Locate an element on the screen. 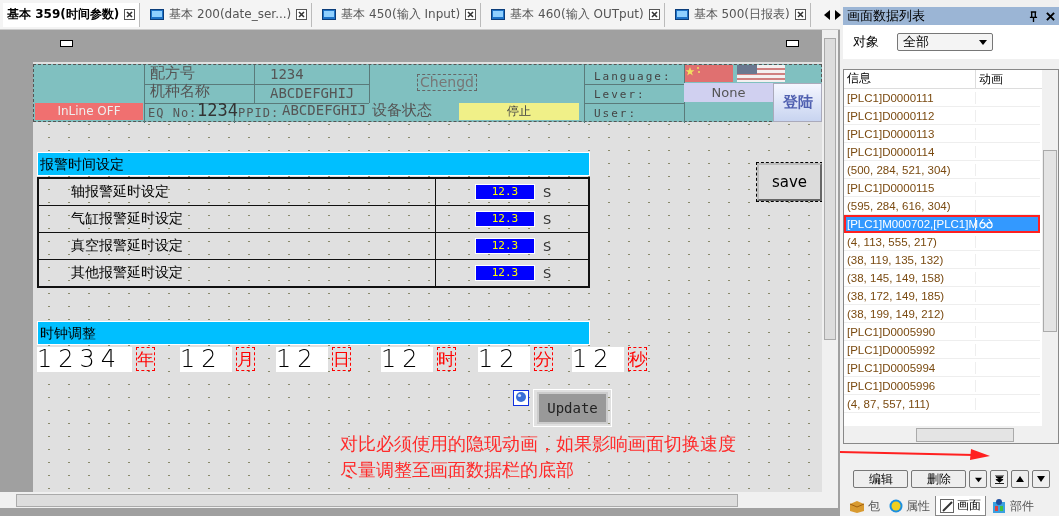 This screenshot has height=516, width=1059. panel-button: 删除 is located at coordinates (938, 479).